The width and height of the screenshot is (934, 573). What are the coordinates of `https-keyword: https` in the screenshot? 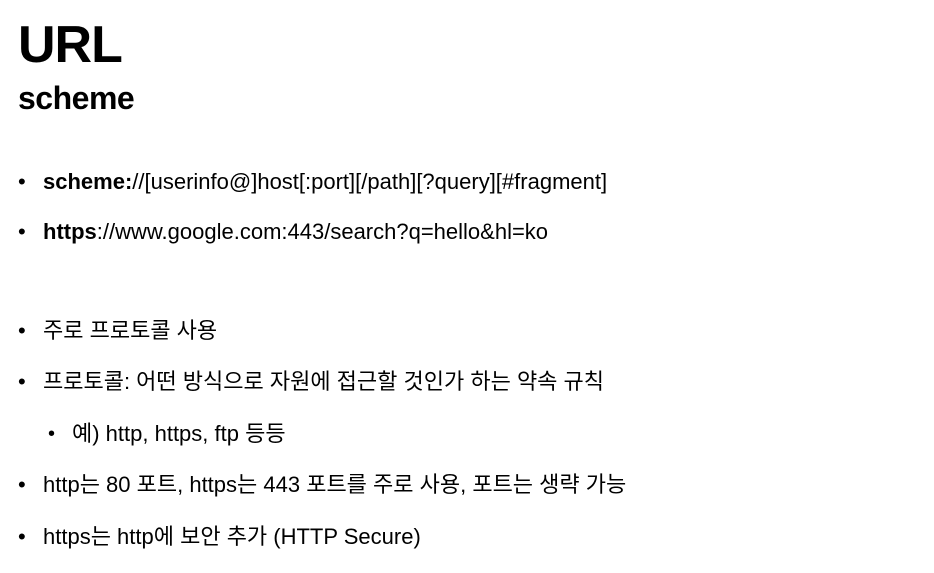 It's located at (70, 231).